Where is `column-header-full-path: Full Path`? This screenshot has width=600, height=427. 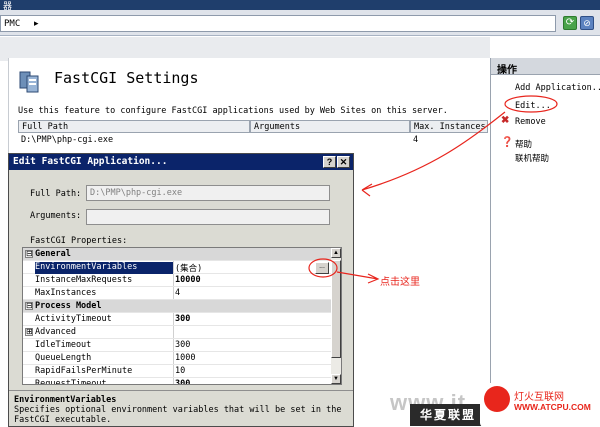
column-header-full-path: Full Path is located at coordinates (134, 126).